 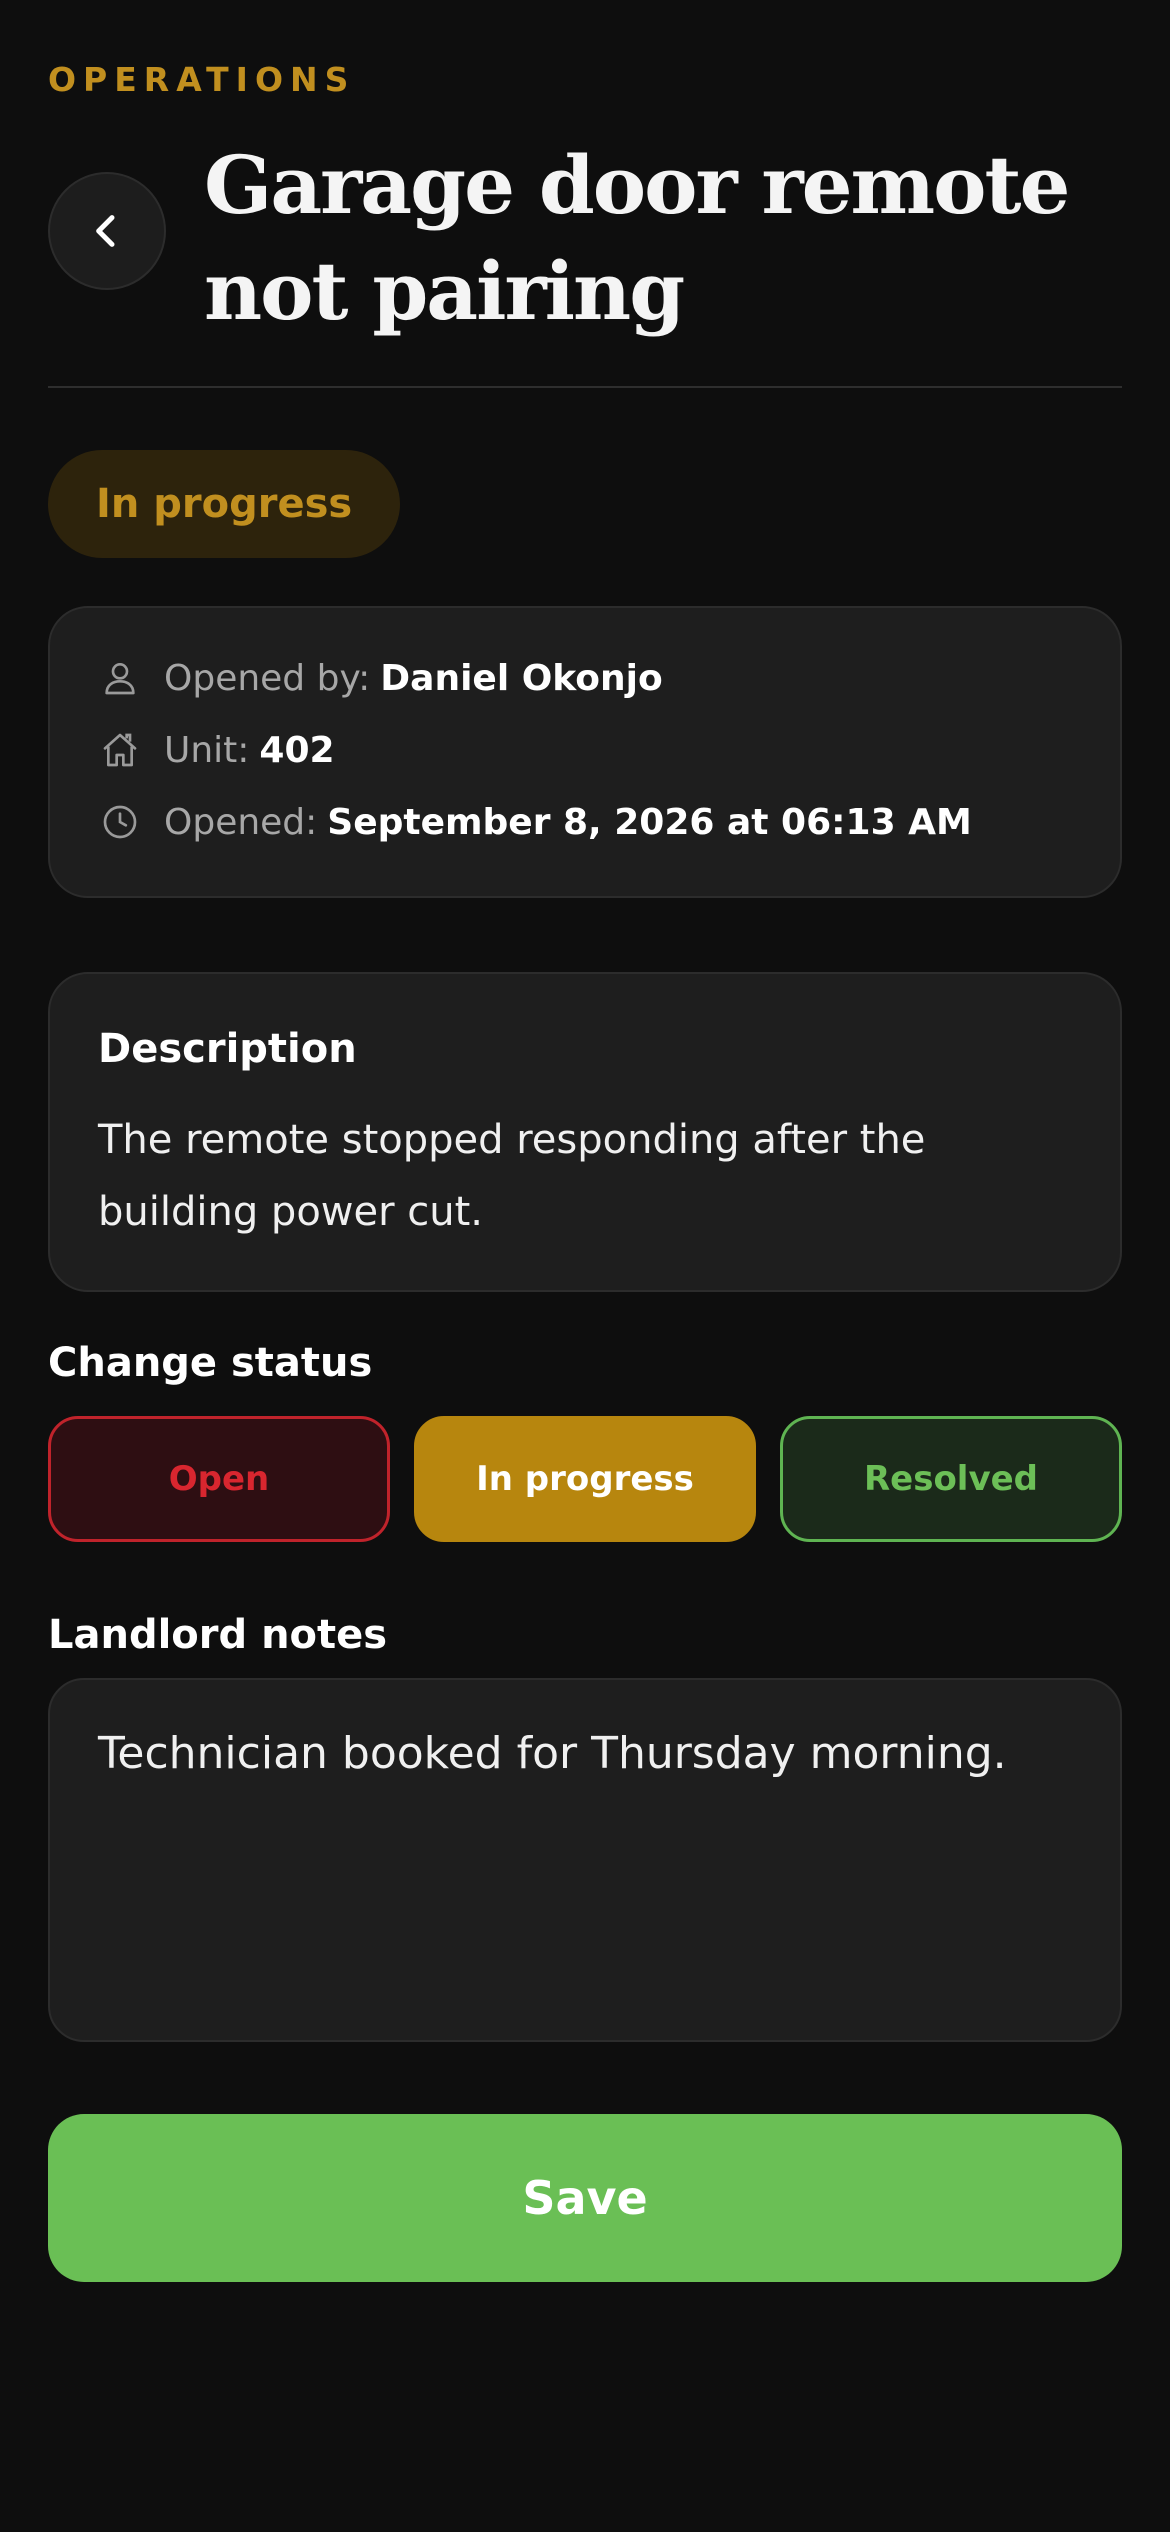 I want to click on meta-value: September 8, 2026 at 06:13 AM, so click(x=649, y=822).